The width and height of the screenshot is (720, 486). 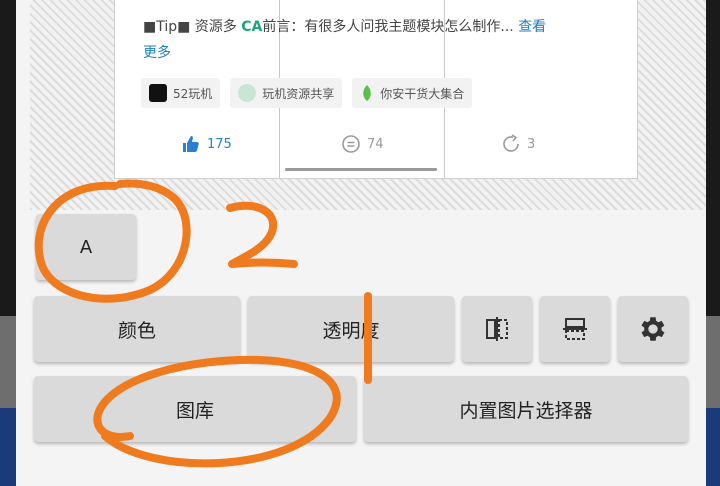 I want to click on builtin-image-picker-button: 内置图片选择器, so click(x=526, y=409).